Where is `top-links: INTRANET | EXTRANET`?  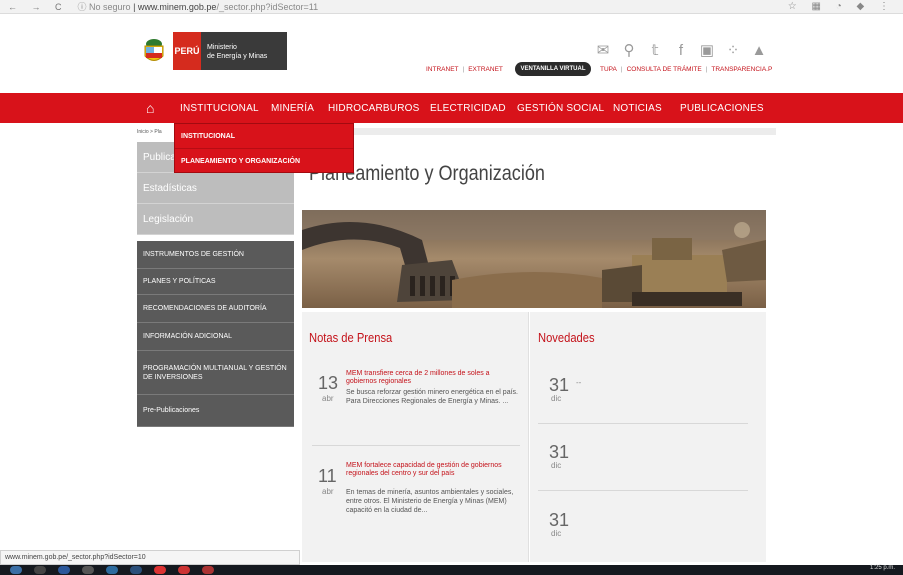
top-links: INTRANET | EXTRANET is located at coordinates (464, 69).